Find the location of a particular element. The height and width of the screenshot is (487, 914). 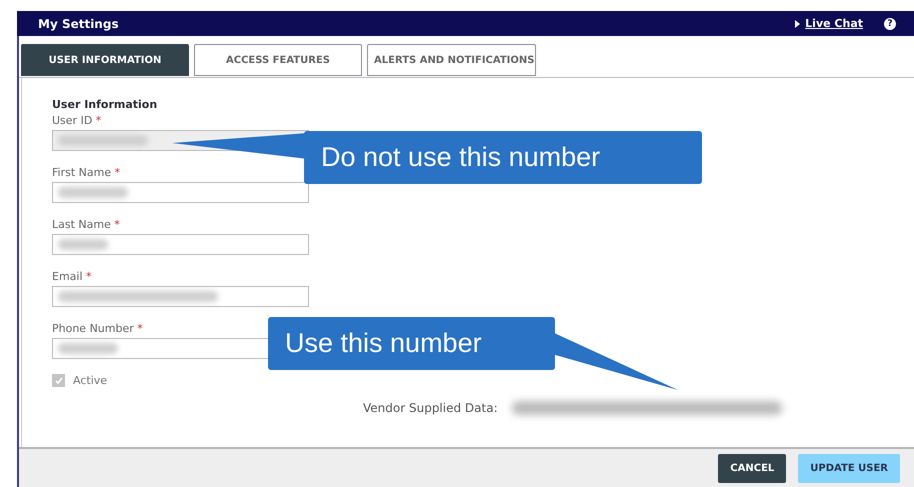

callout-tooltip: Do not use this number is located at coordinates (503, 157).